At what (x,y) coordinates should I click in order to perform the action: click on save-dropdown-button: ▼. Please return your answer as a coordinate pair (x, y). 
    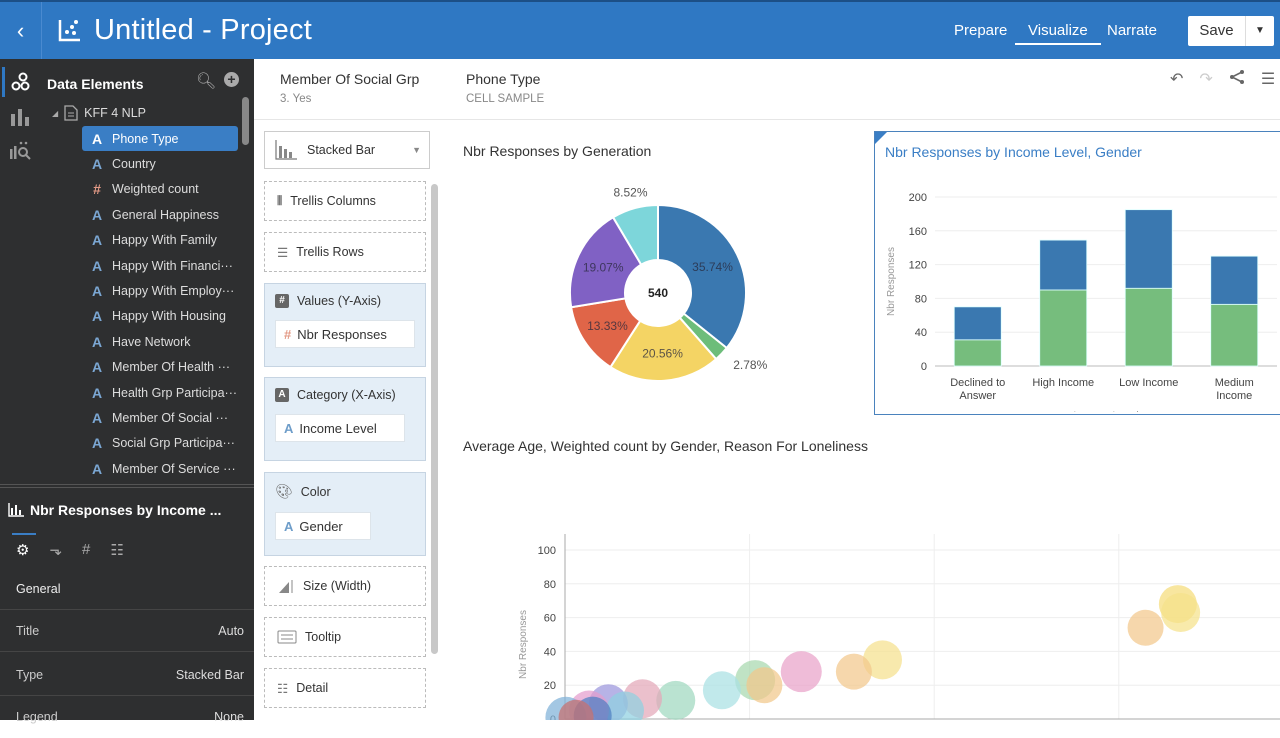
    Looking at the image, I should click on (1260, 31).